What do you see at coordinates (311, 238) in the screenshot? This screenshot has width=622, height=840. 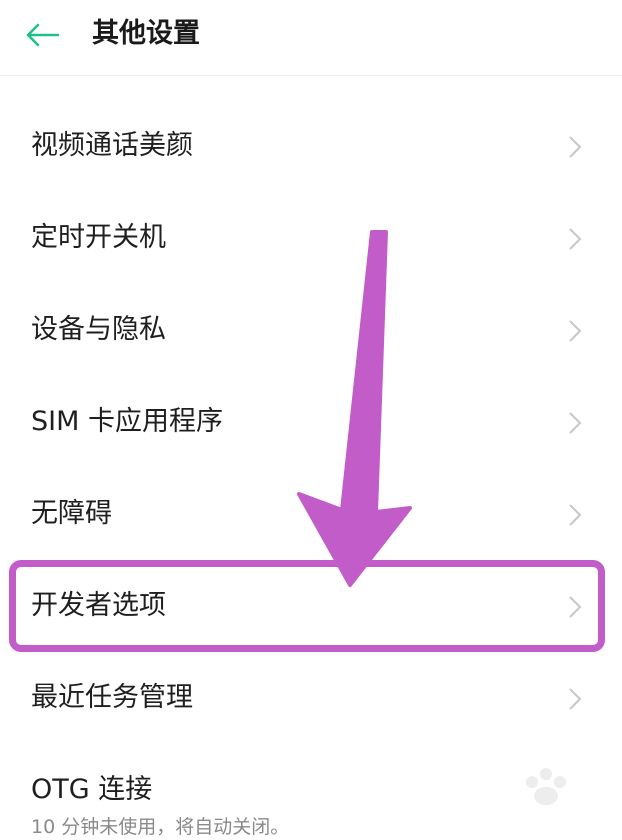 I see `setting-row-scheduled-power: 定时开关机` at bounding box center [311, 238].